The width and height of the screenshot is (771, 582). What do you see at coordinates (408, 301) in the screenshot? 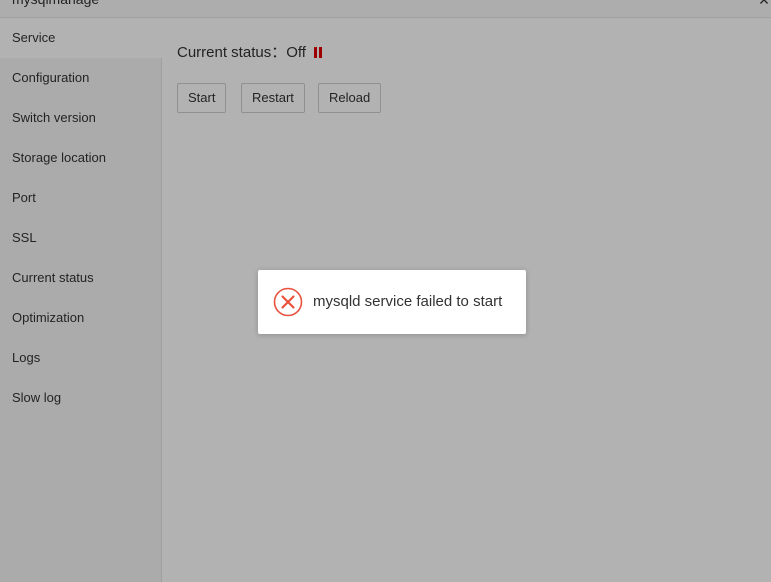
I see `toast-message: mysqld service failed to start` at bounding box center [408, 301].